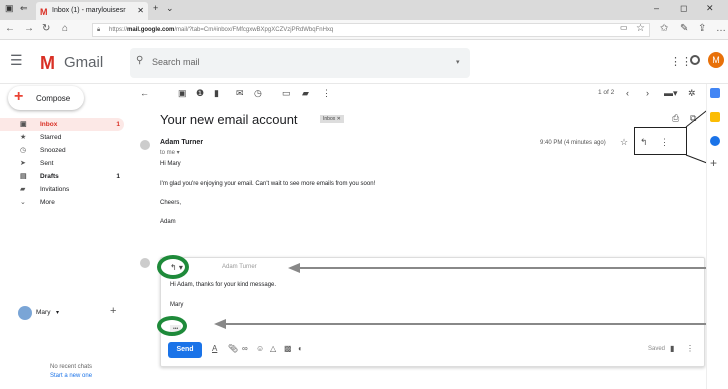  What do you see at coordinates (690, 348) in the screenshot?
I see `more-options-icon: ⋮` at bounding box center [690, 348].